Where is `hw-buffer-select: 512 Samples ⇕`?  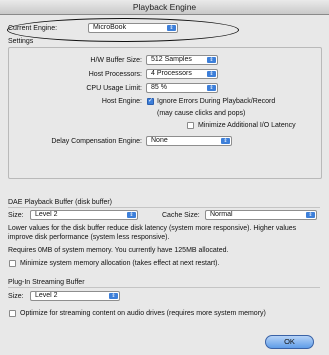
hw-buffer-select: 512 Samples ⇕ is located at coordinates (182, 60).